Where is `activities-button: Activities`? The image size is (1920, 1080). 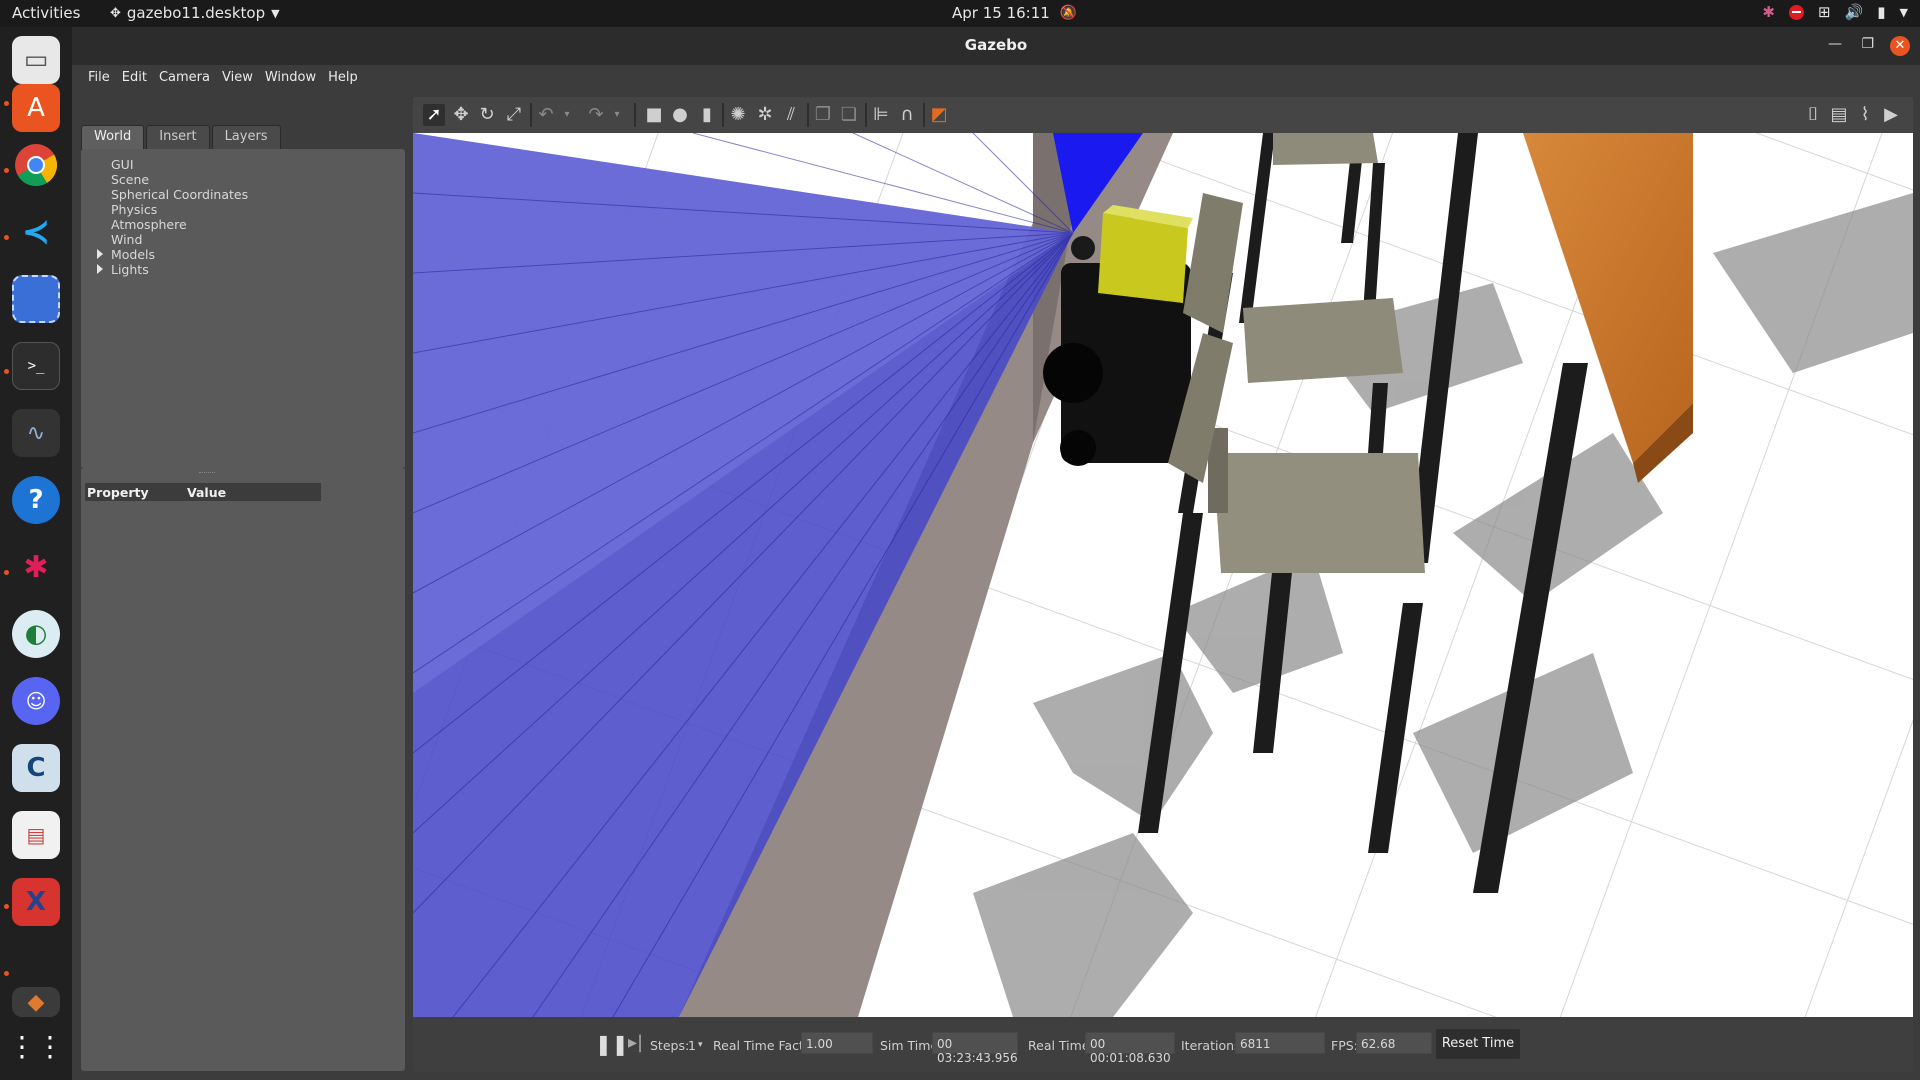
activities-button: Activities is located at coordinates (46, 13).